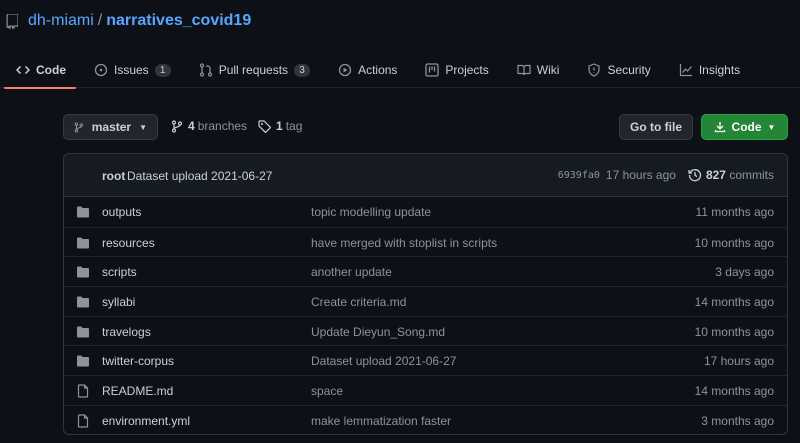 The image size is (800, 443). Describe the element at coordinates (771, 127) in the screenshot. I see `chevron-down-icon: ▼` at that location.